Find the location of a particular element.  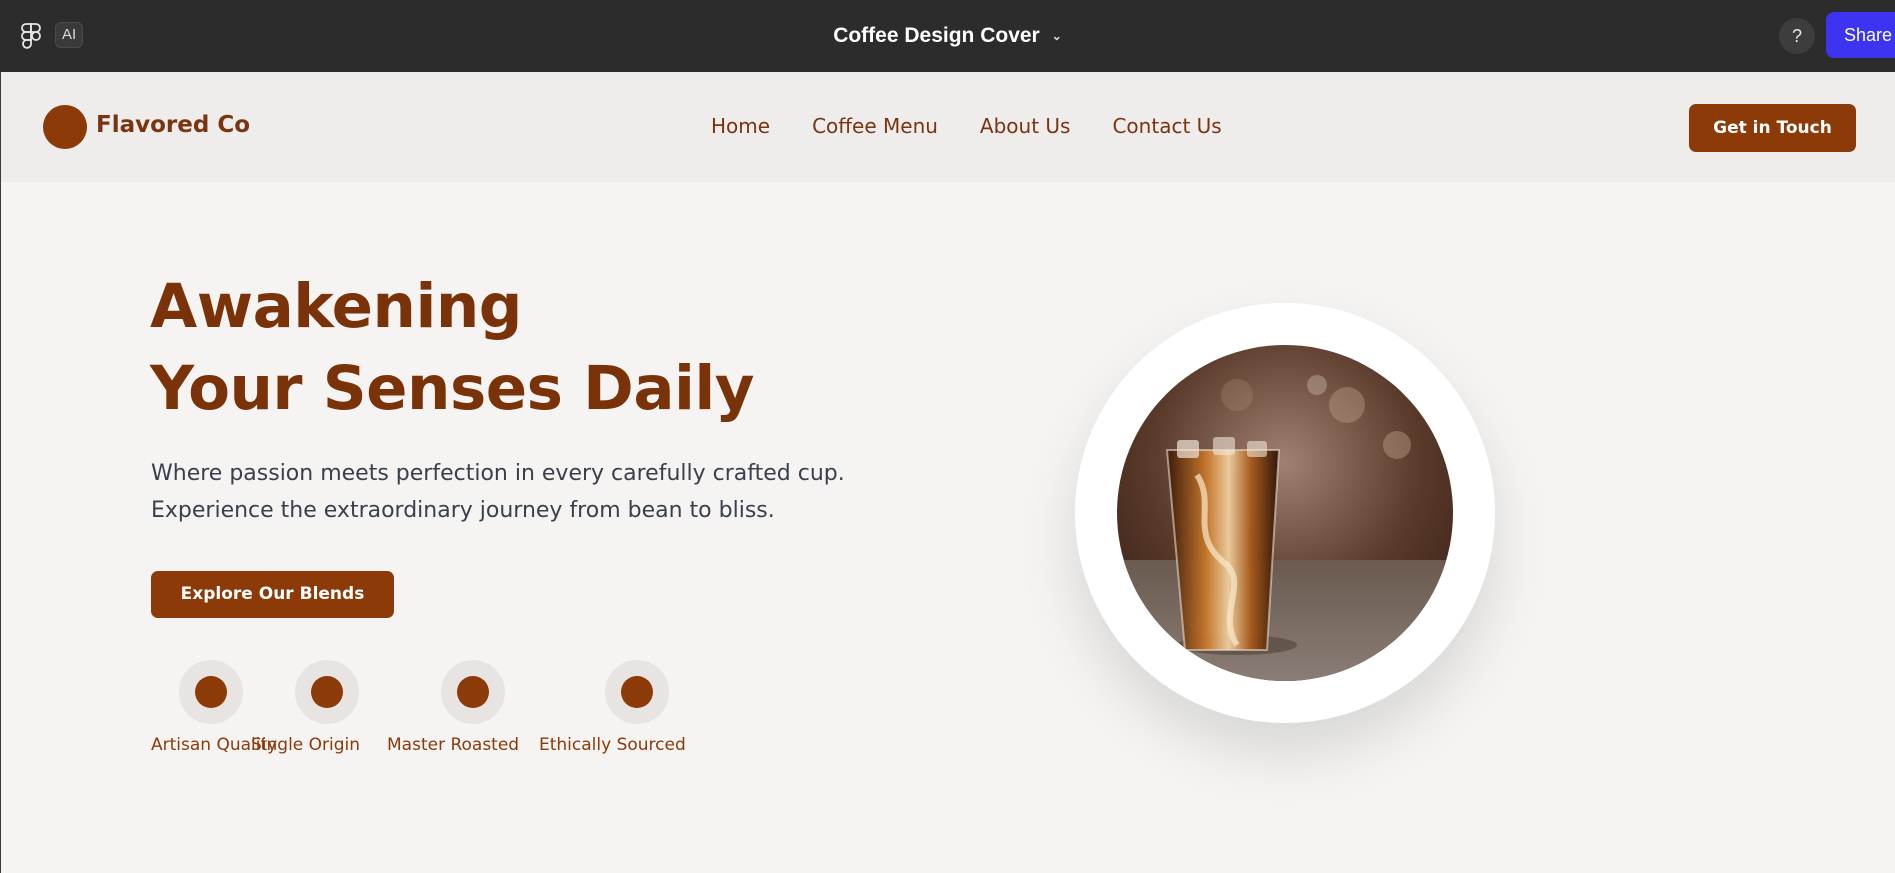

iced-coffee-photo is located at coordinates (1285, 513).